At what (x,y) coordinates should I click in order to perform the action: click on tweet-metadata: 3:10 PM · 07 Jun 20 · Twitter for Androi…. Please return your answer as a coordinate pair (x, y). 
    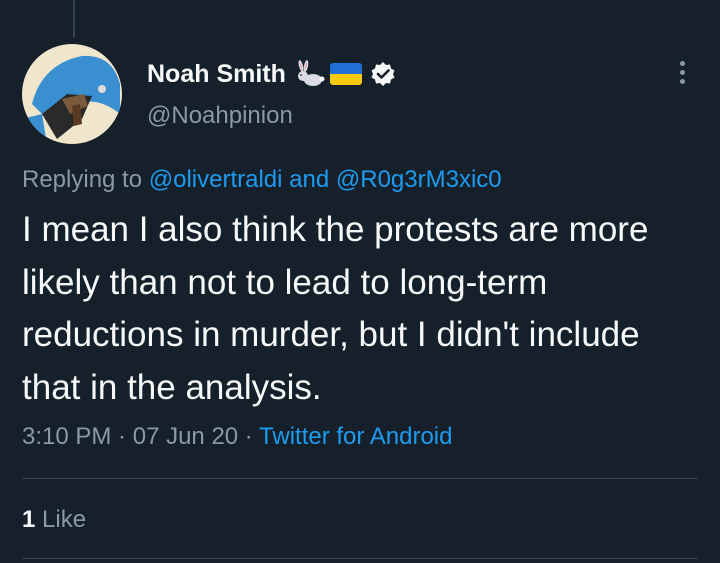
    Looking at the image, I should click on (237, 437).